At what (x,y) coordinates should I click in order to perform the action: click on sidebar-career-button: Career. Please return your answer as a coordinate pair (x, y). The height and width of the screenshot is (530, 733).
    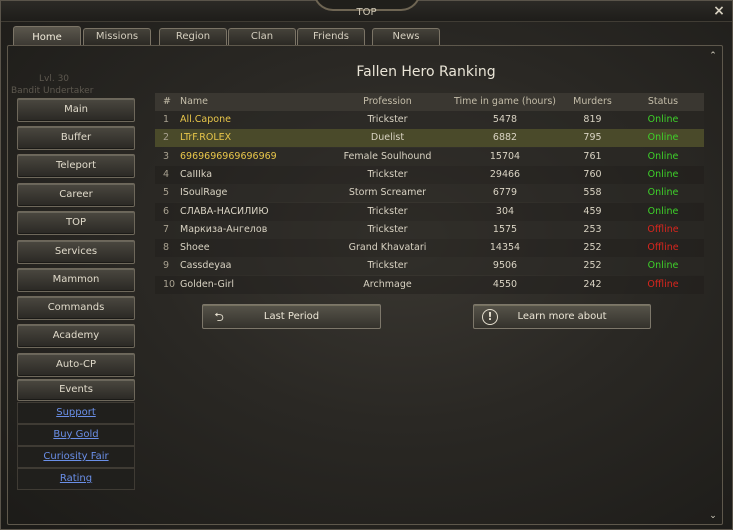
    Looking at the image, I should click on (76, 195).